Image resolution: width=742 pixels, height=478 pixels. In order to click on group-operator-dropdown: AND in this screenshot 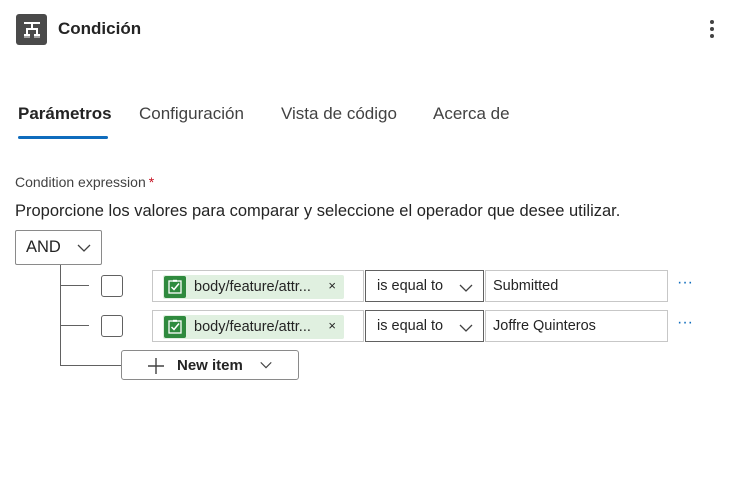, I will do `click(58, 247)`.